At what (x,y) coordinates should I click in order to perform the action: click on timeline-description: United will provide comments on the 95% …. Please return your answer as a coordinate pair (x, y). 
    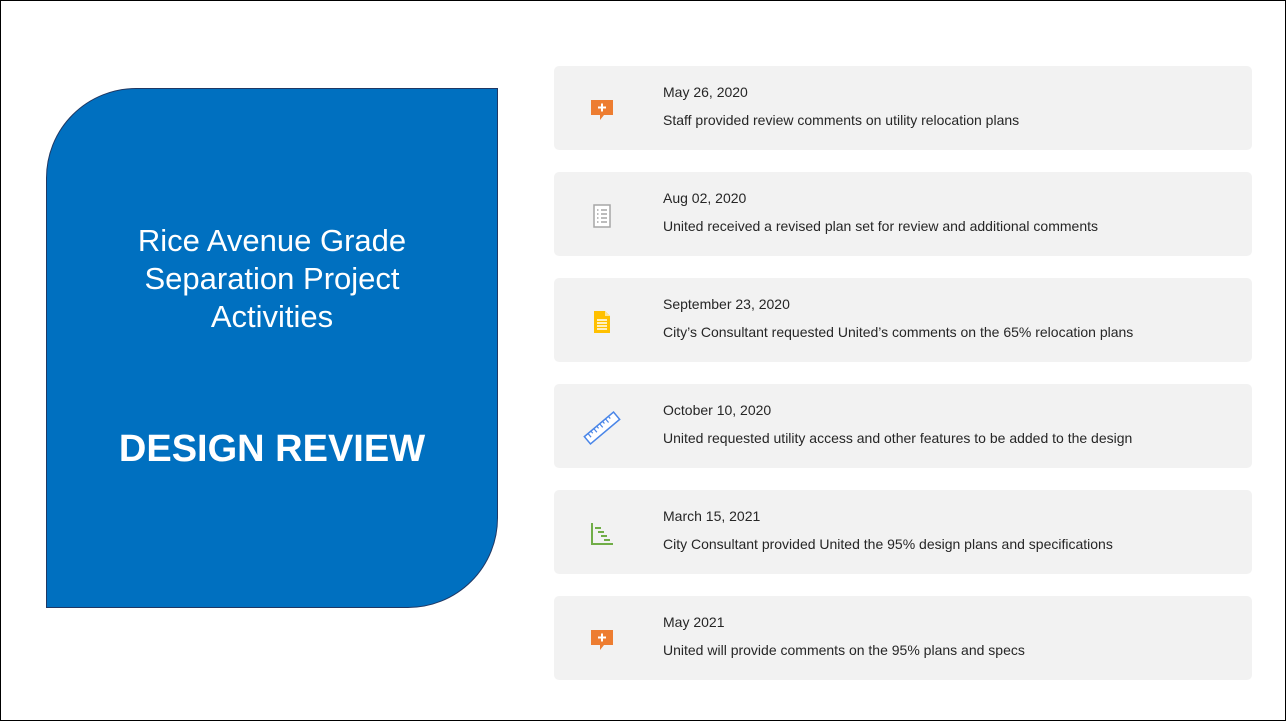
    Looking at the image, I should click on (844, 650).